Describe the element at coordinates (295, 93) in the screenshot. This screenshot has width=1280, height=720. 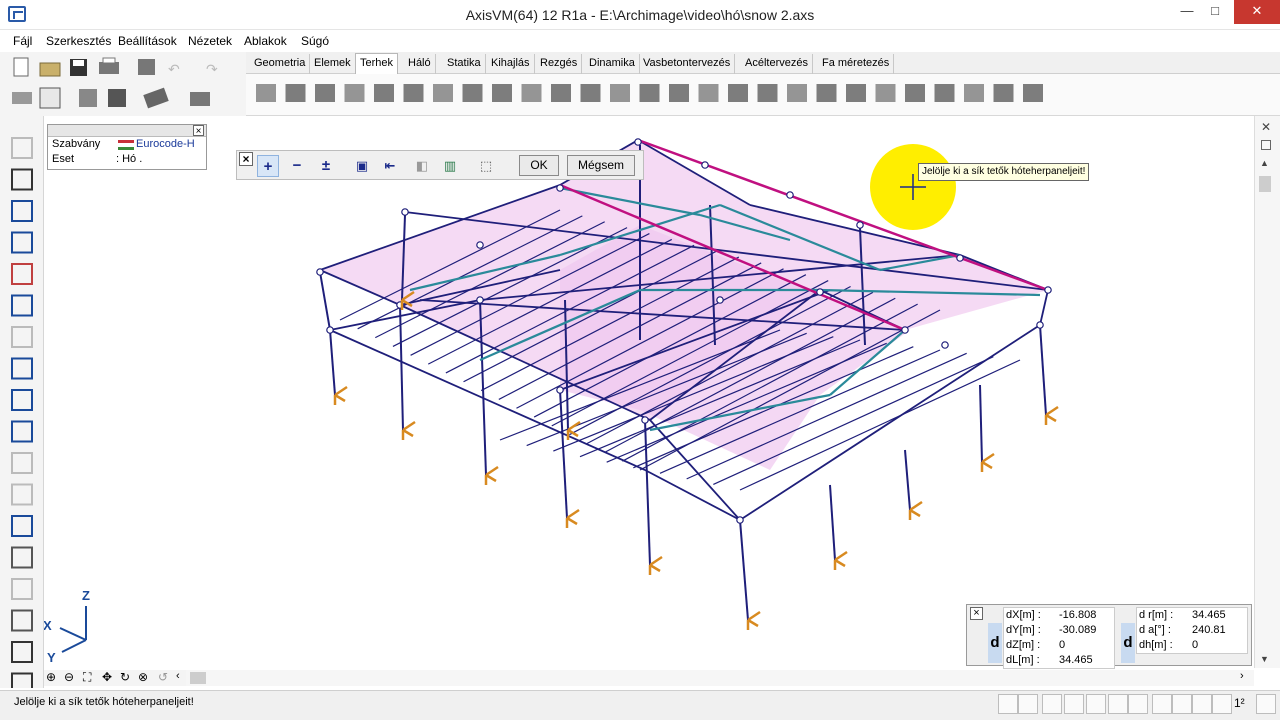
I see `point-load-icon` at that location.